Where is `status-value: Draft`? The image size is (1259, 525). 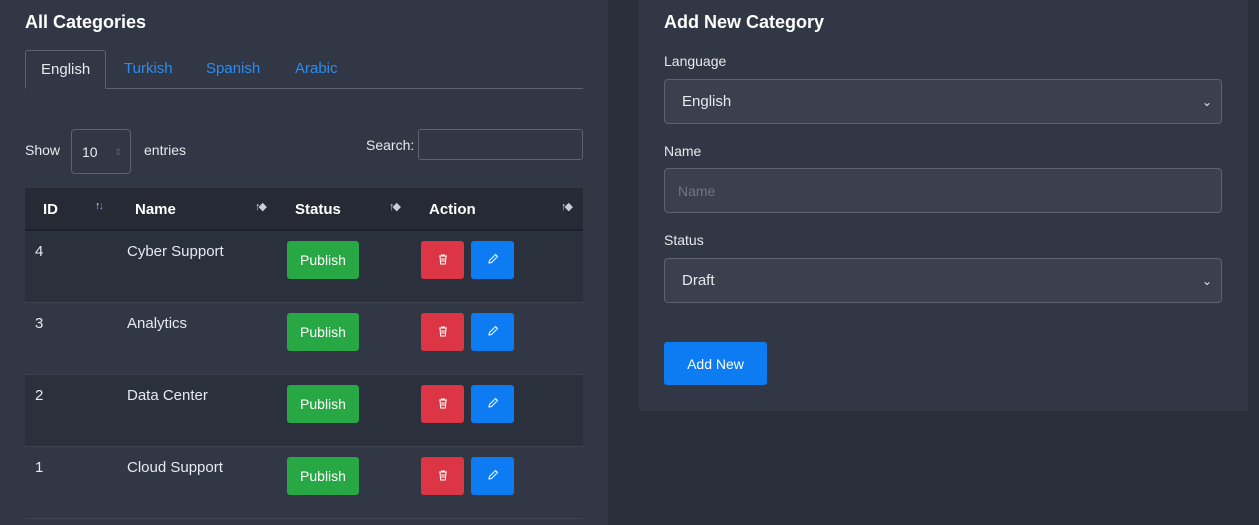 status-value: Draft is located at coordinates (698, 280).